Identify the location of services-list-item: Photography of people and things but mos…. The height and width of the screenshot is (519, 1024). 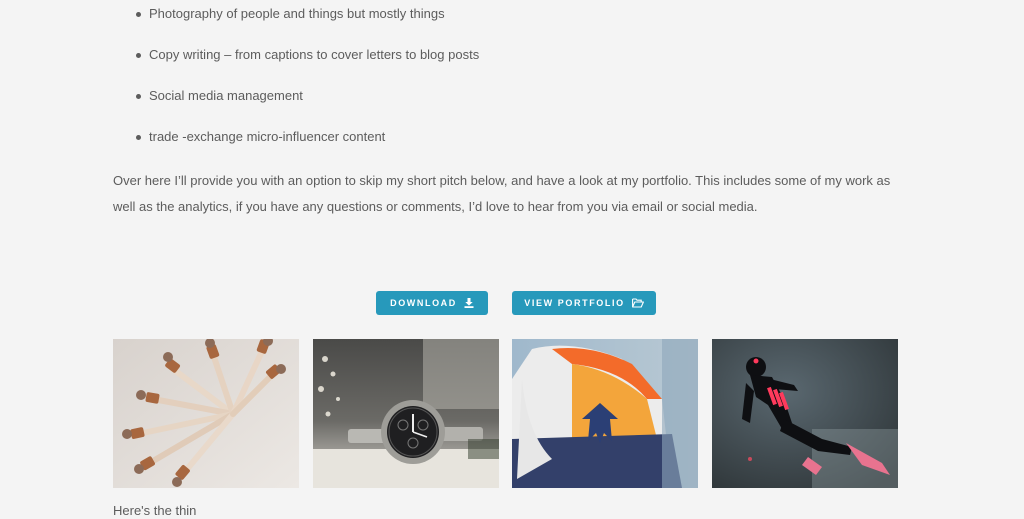
(289, 14).